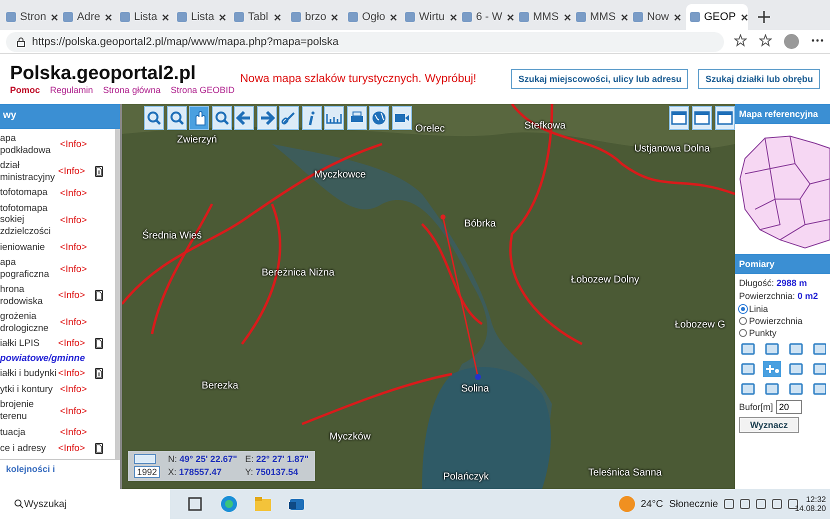 The width and height of the screenshot is (830, 520). Describe the element at coordinates (195, 504) in the screenshot. I see `task-view-icon` at that location.